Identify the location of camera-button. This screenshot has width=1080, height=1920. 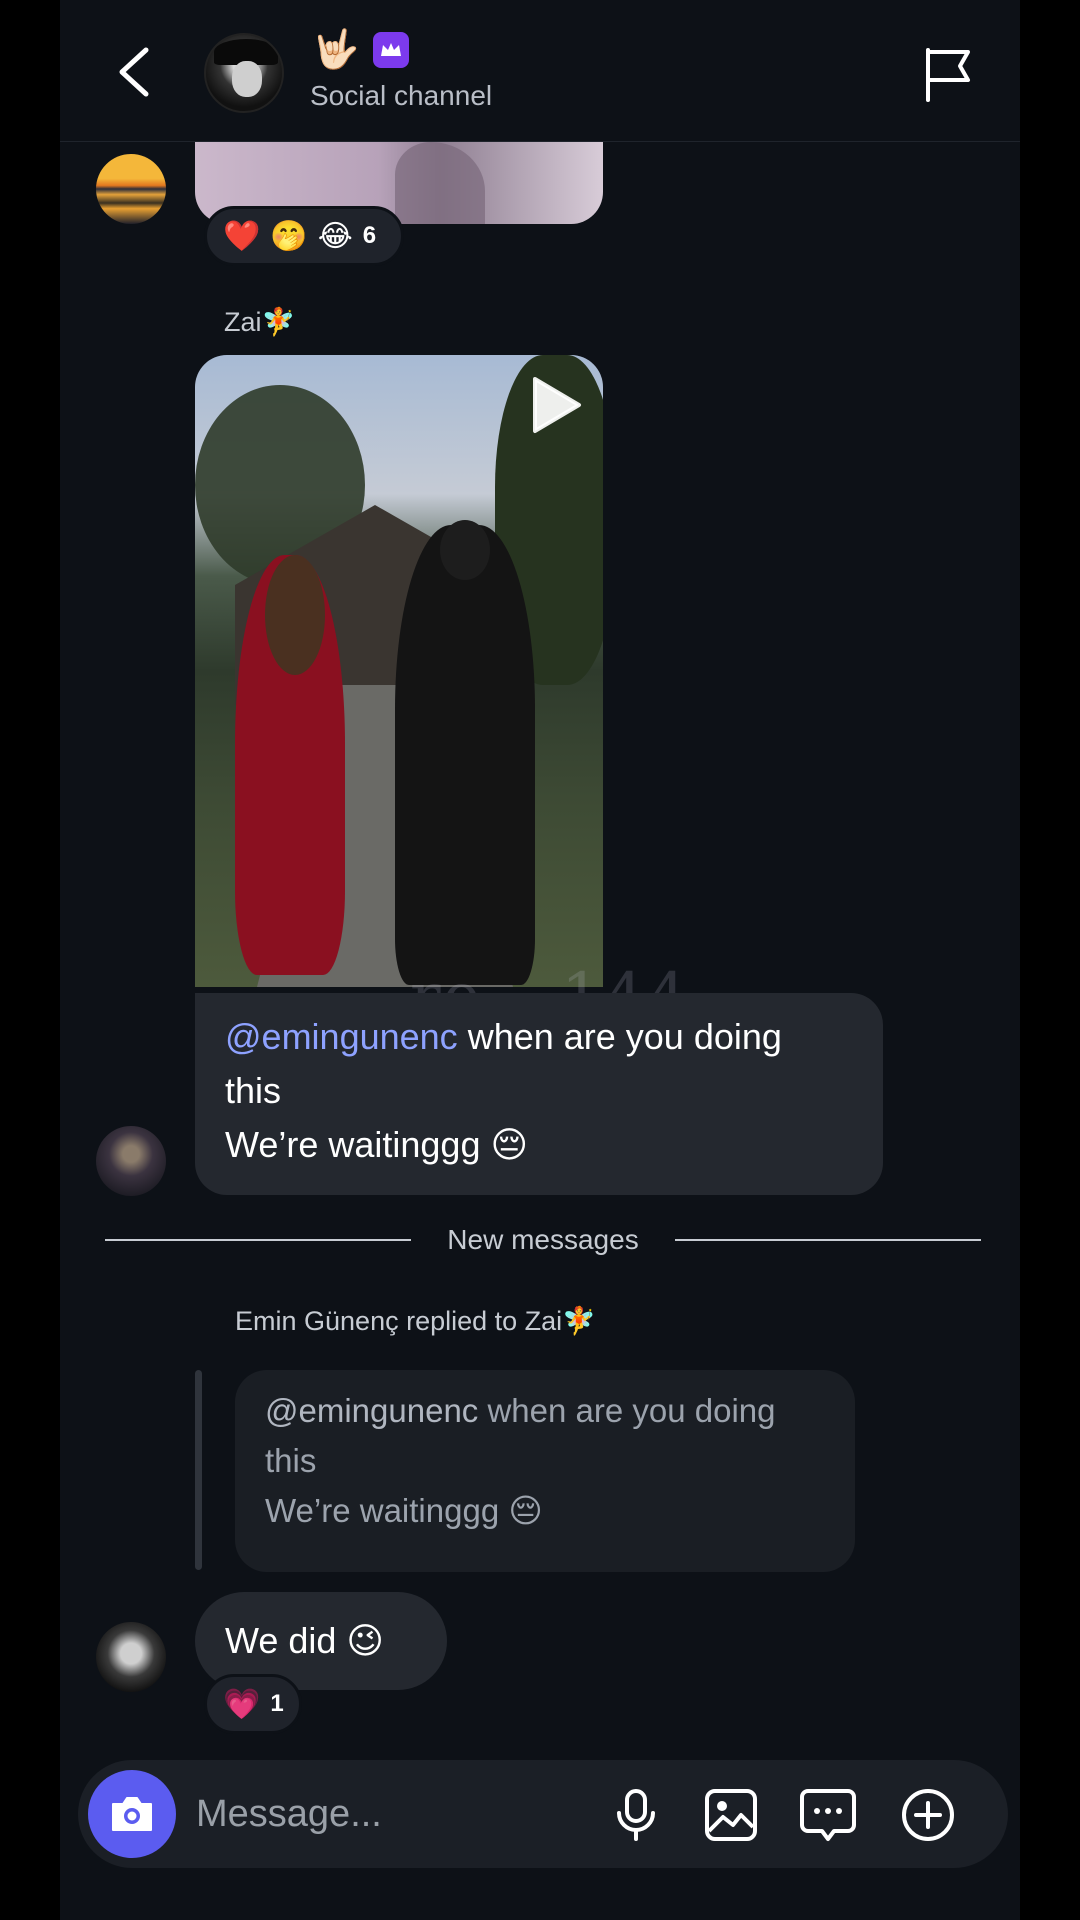
(132, 1814).